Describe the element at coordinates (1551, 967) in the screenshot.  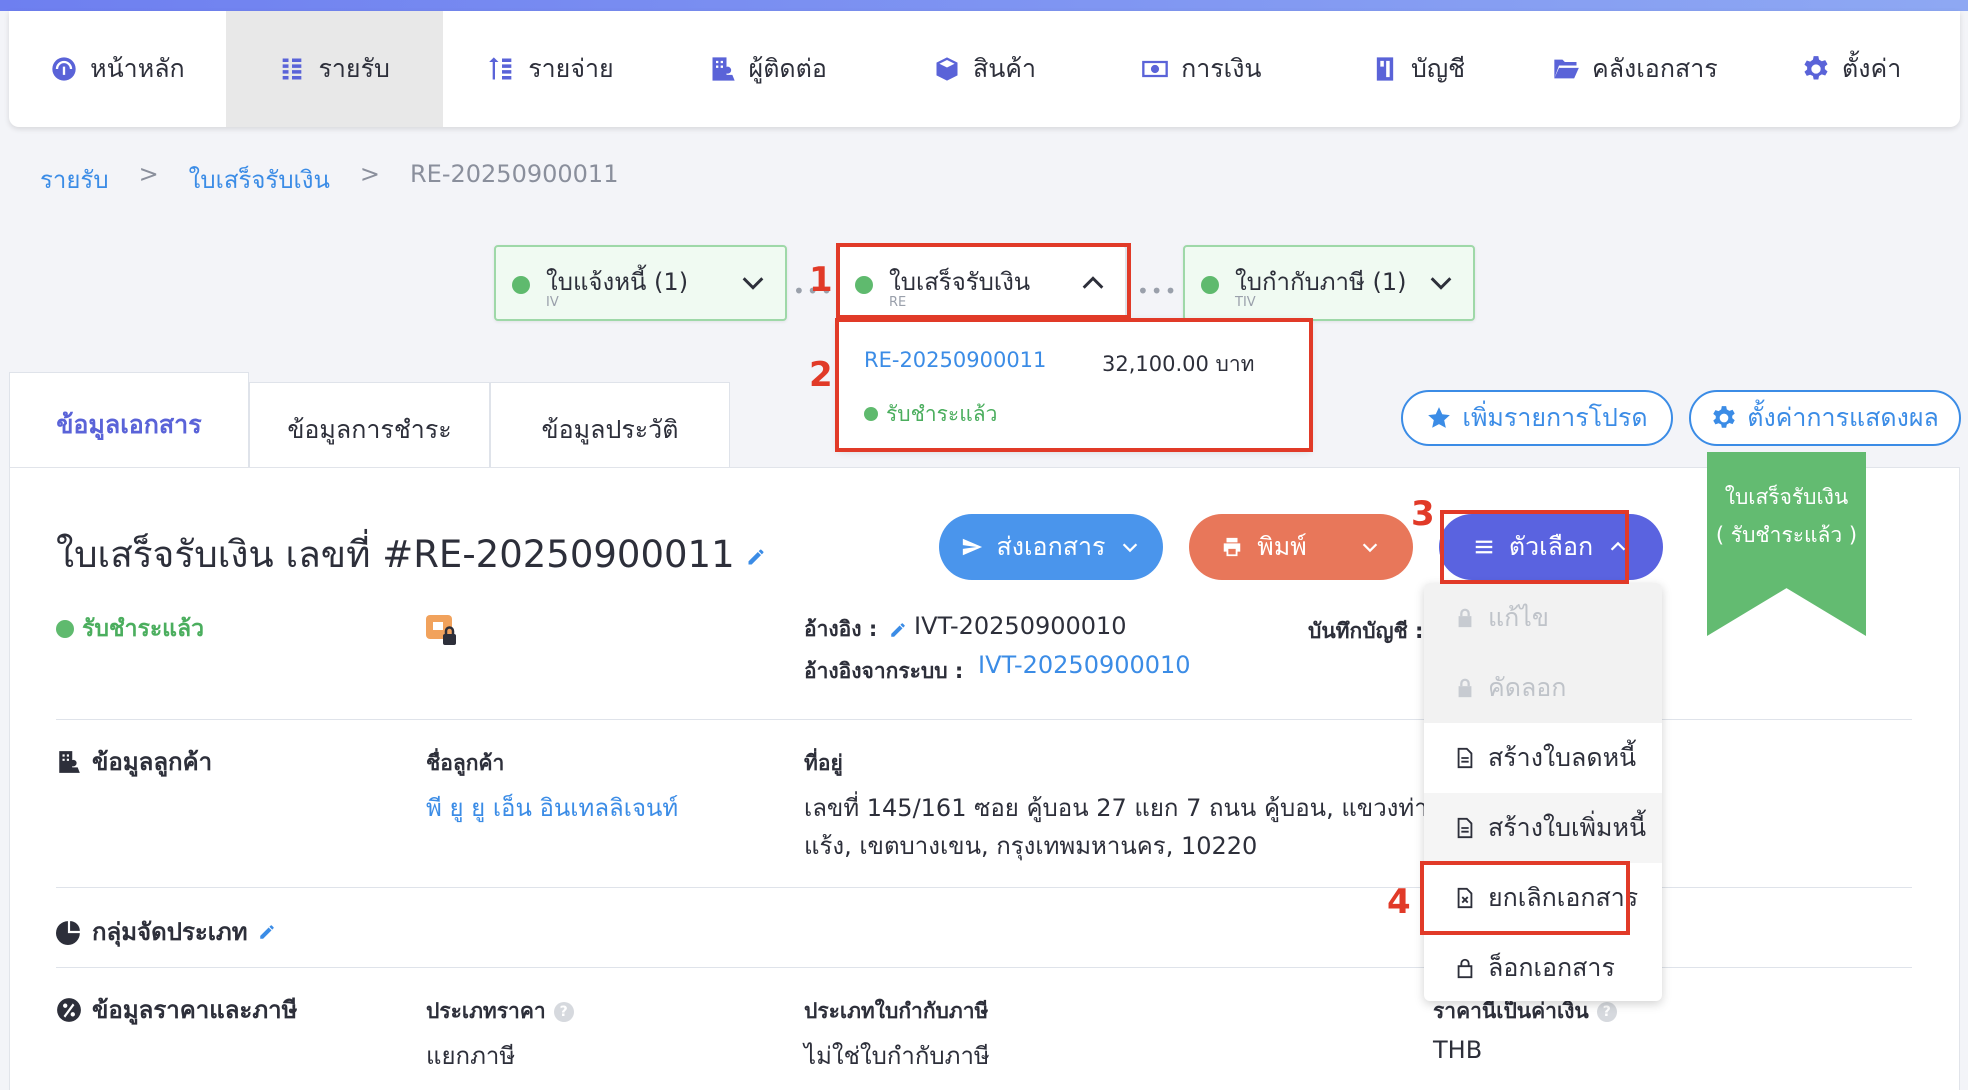
I see `menu-item-label: ล็อกเอกสาร` at that location.